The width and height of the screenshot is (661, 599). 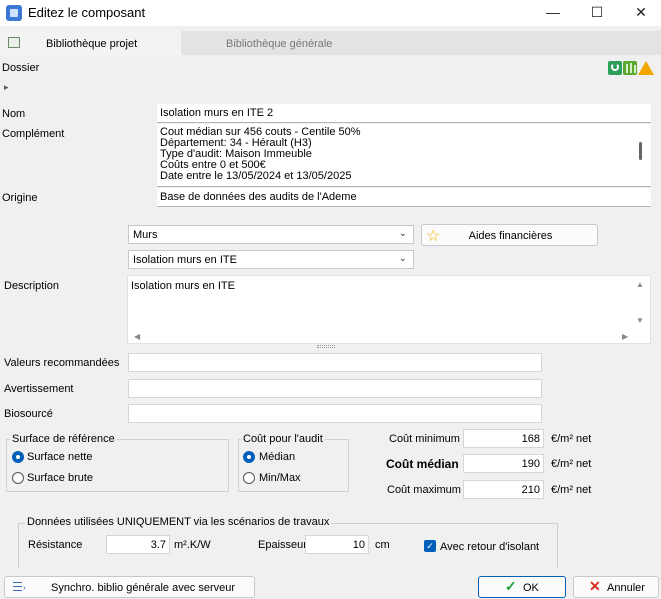 I want to click on cout-median-label: Coût médian, so click(x=422, y=464).